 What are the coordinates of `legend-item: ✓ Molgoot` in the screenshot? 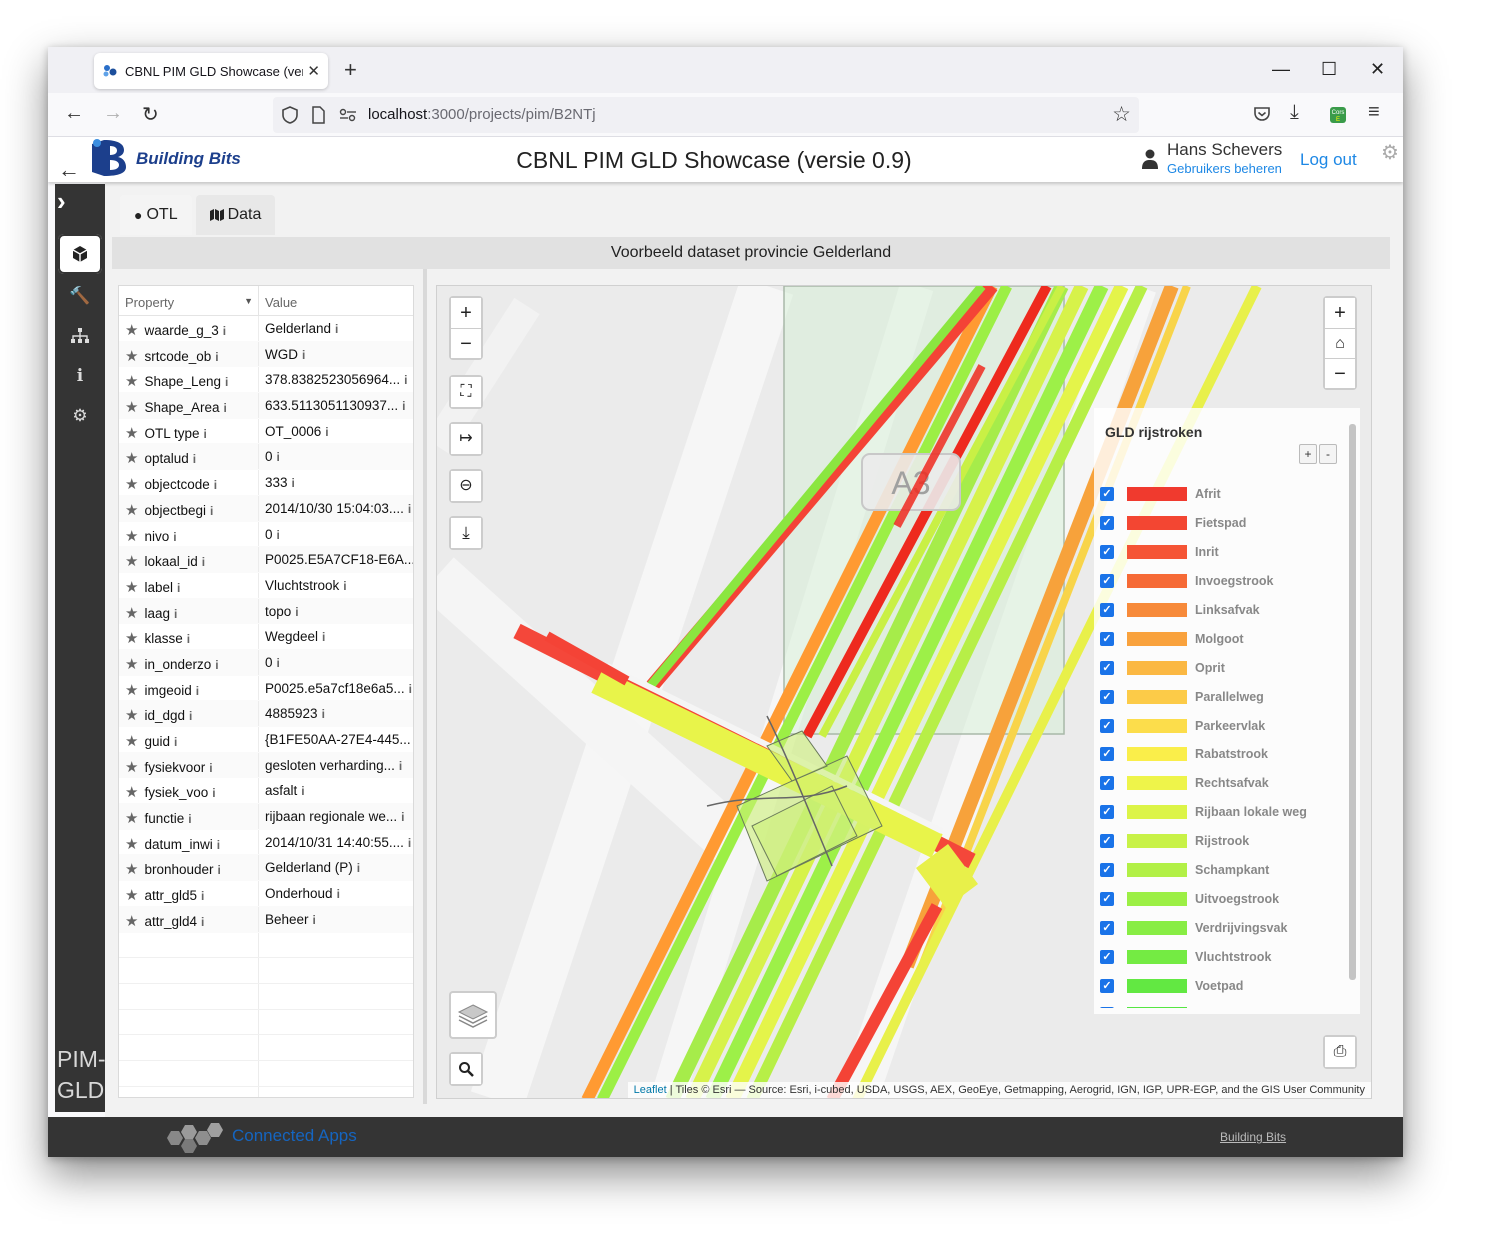 It's located at (1220, 638).